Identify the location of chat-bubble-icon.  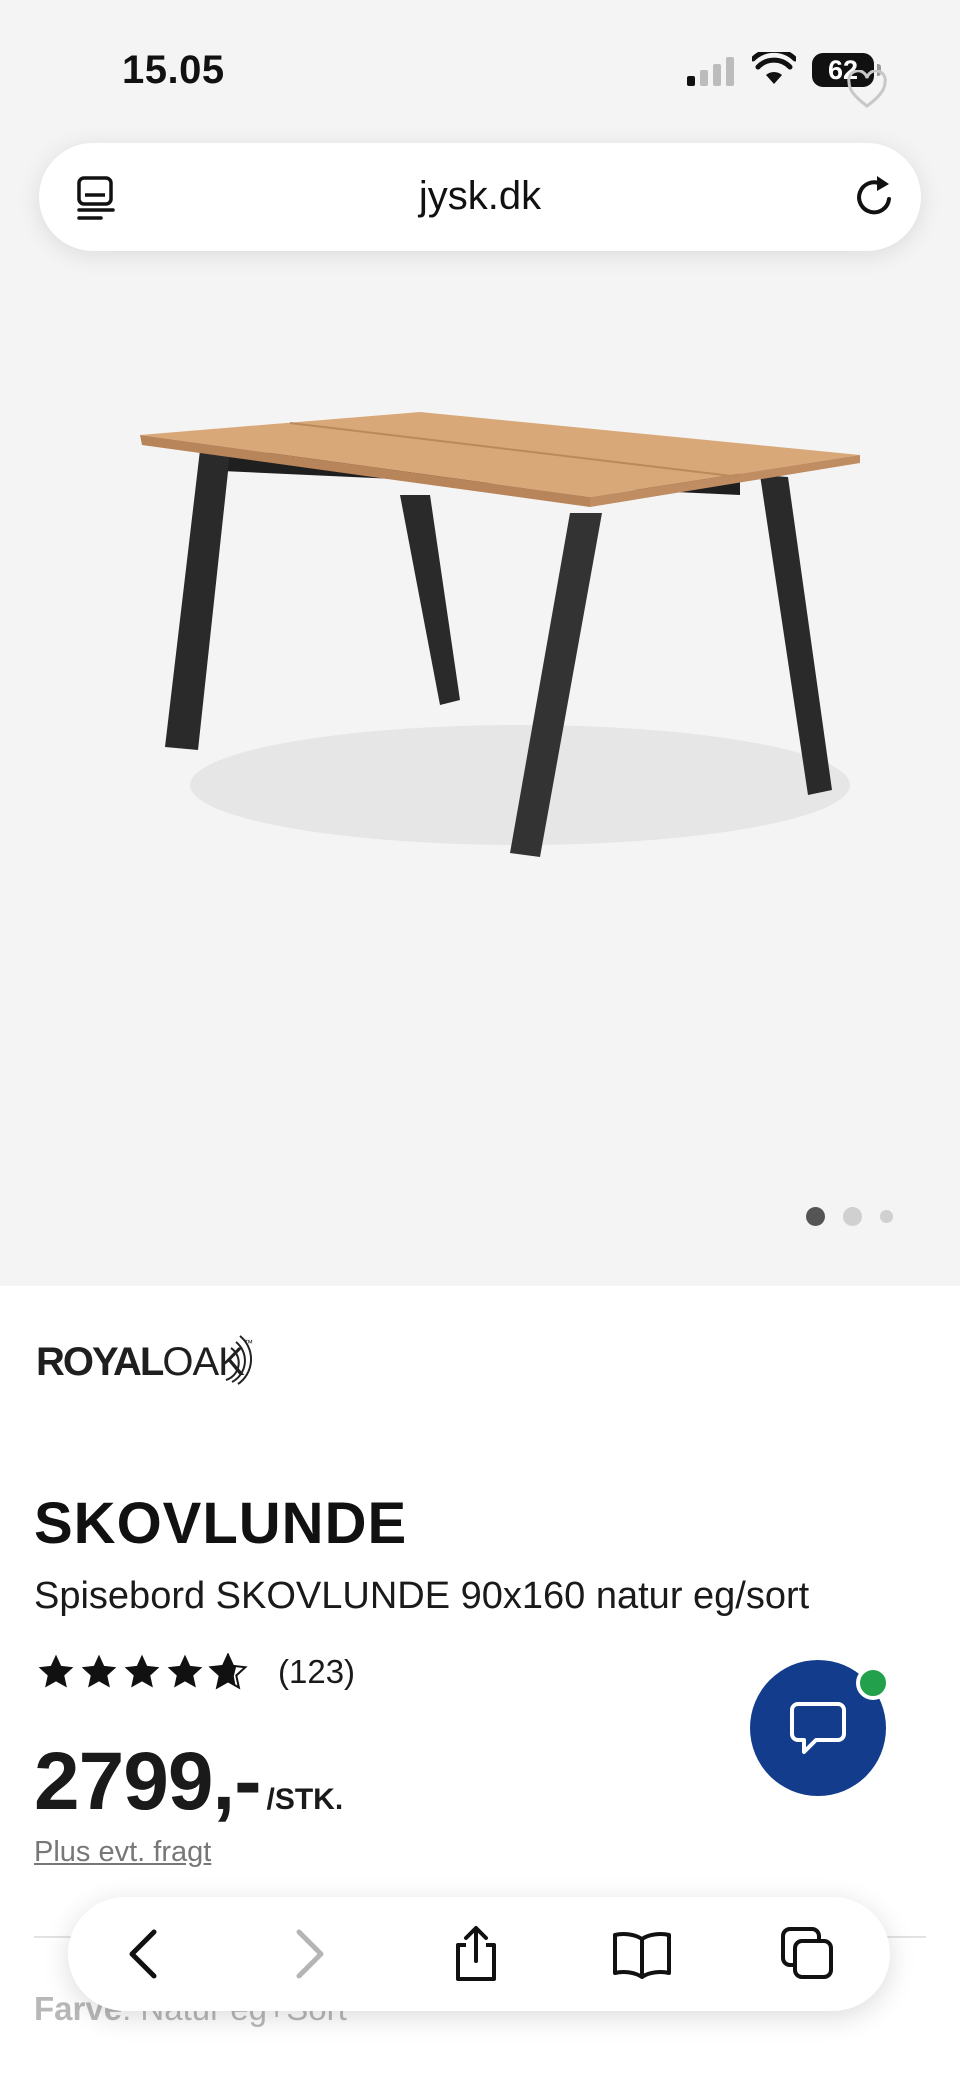
(818, 1728).